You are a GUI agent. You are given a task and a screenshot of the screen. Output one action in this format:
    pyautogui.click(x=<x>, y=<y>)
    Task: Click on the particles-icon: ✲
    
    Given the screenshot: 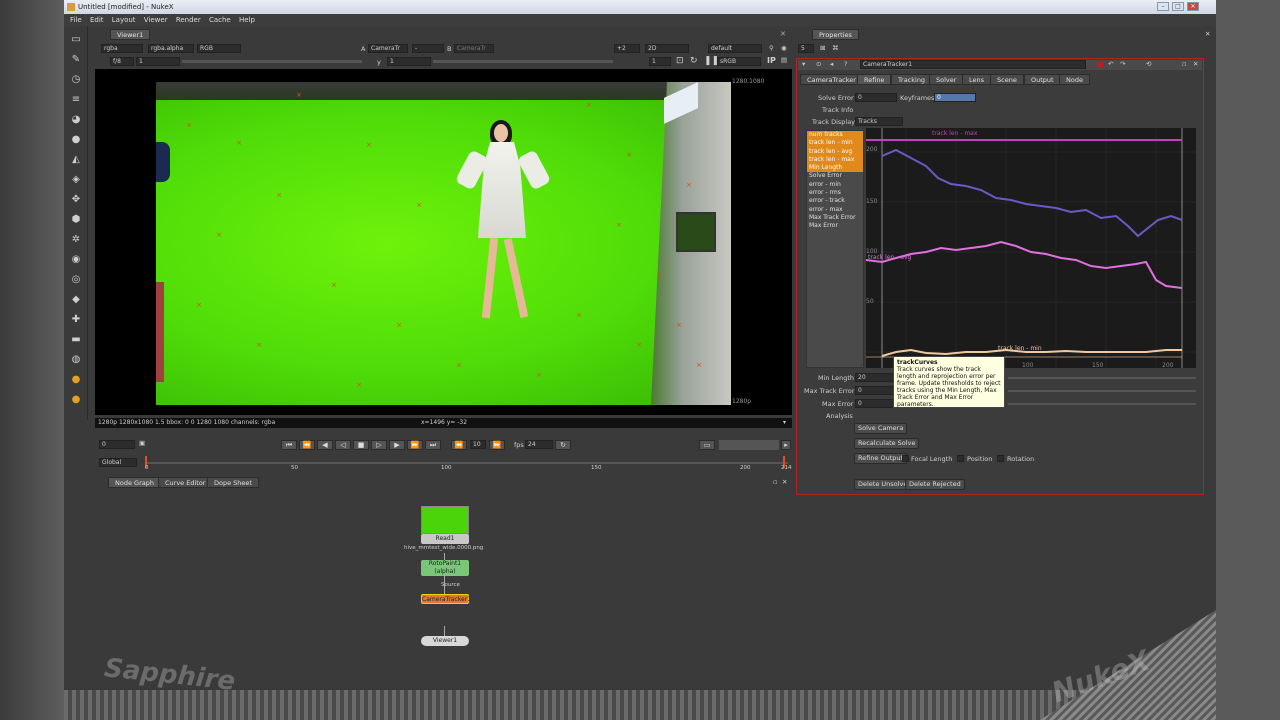 What is the action you would take?
    pyautogui.click(x=76, y=240)
    